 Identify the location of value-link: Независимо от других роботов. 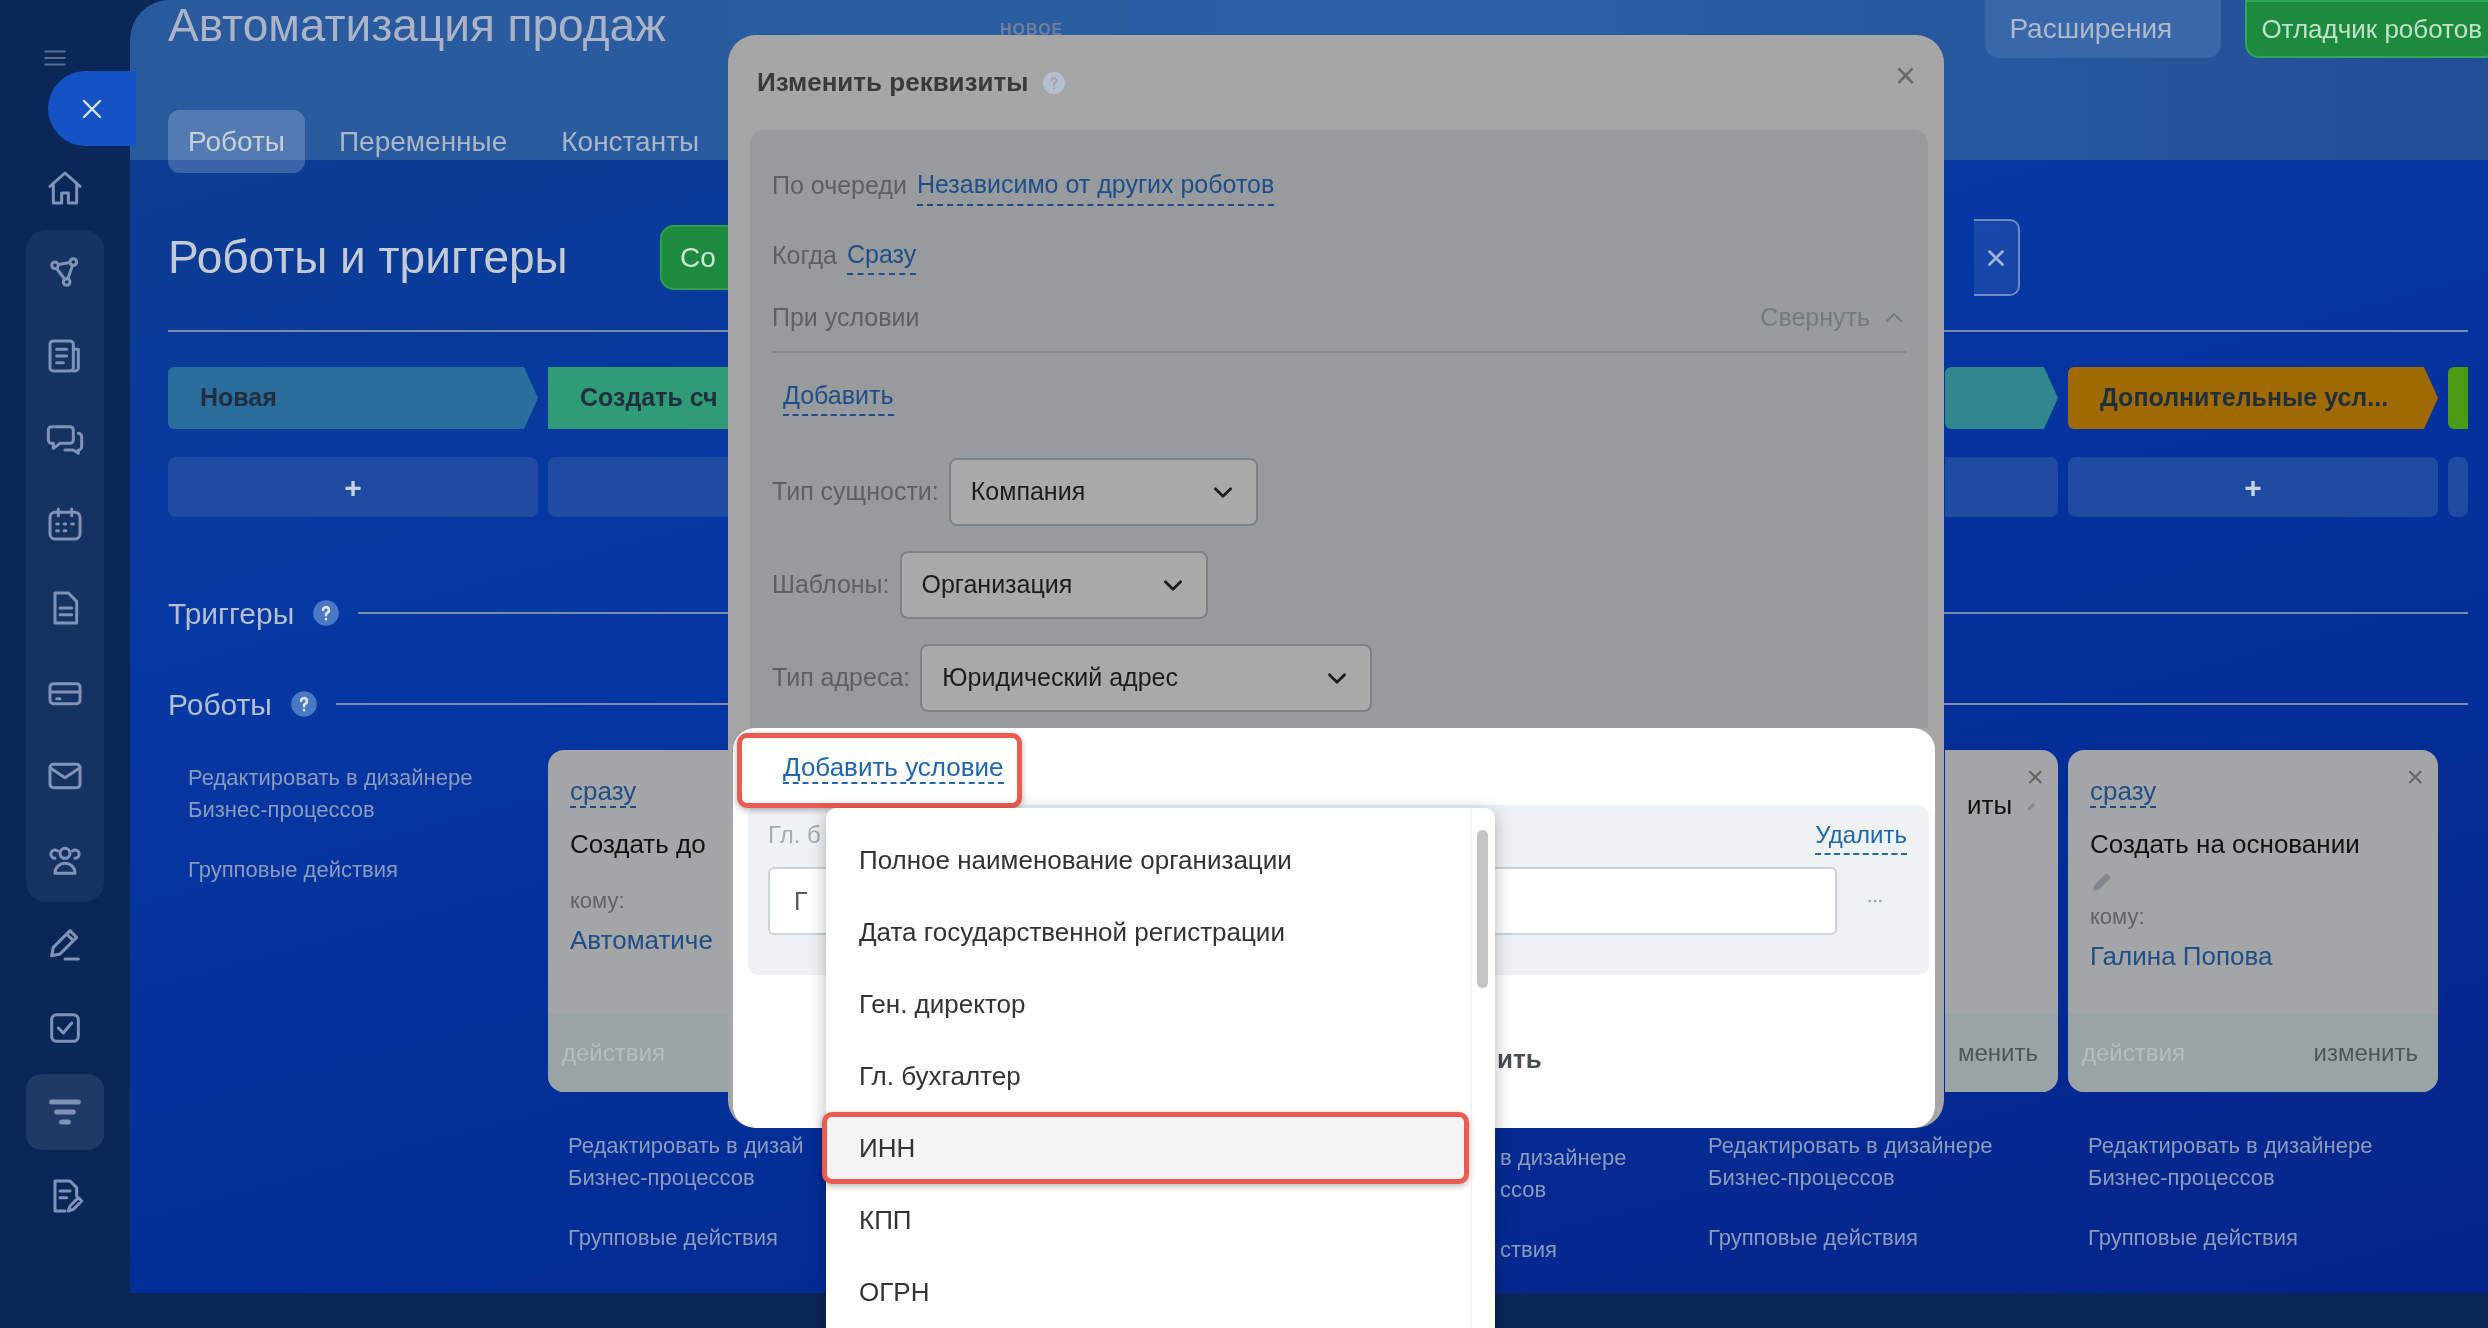
(1095, 186).